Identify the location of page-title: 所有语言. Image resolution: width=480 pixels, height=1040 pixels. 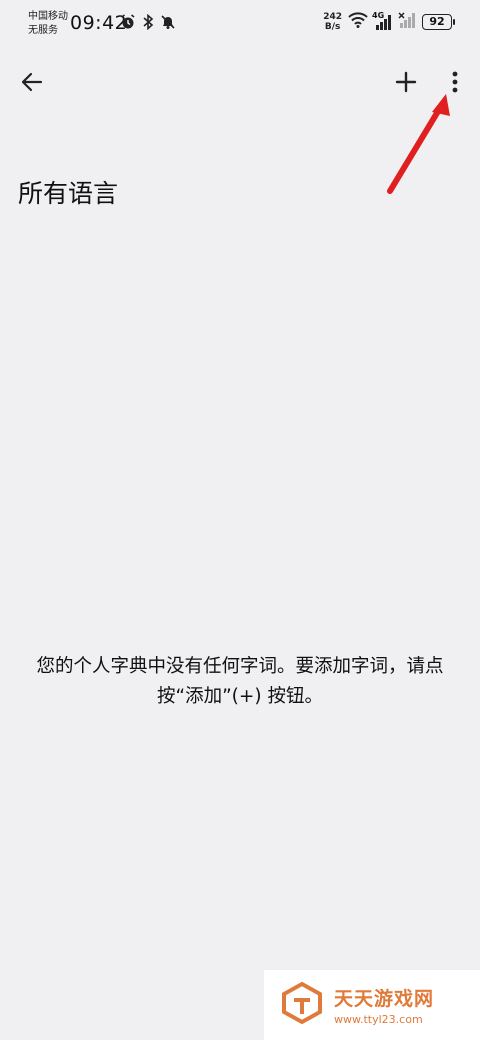
(68, 193).